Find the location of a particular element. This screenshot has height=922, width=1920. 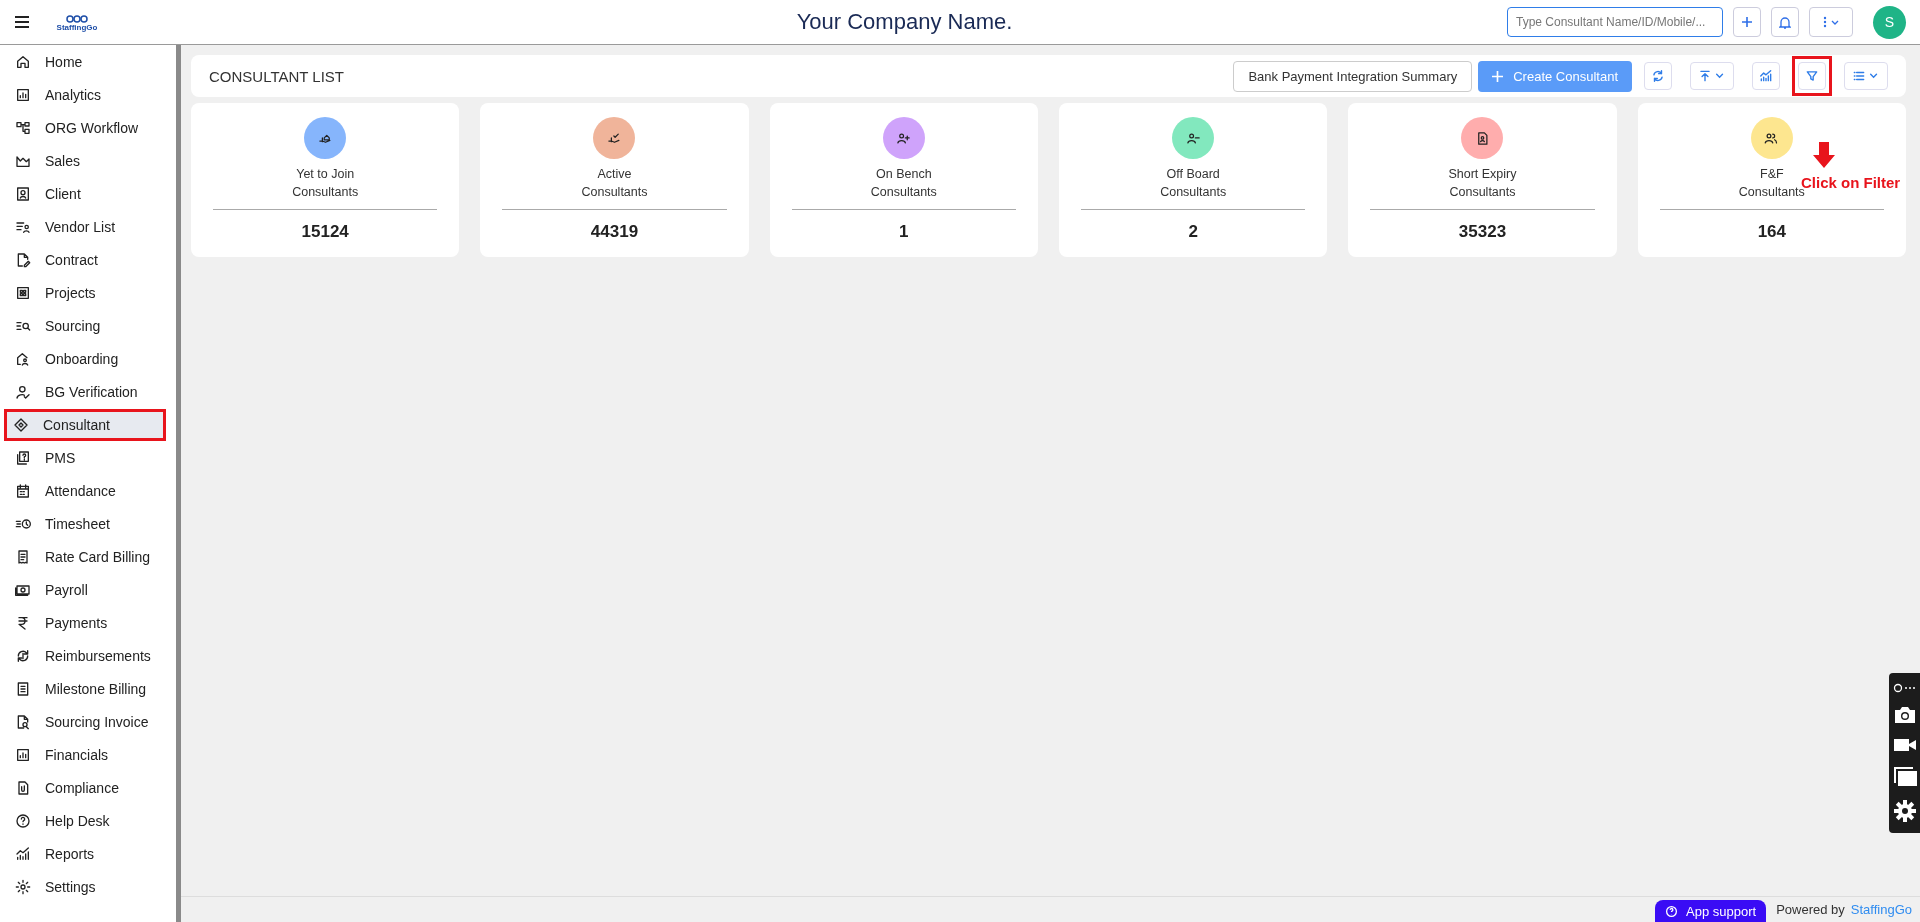

clock-icon is located at coordinates (23, 524).